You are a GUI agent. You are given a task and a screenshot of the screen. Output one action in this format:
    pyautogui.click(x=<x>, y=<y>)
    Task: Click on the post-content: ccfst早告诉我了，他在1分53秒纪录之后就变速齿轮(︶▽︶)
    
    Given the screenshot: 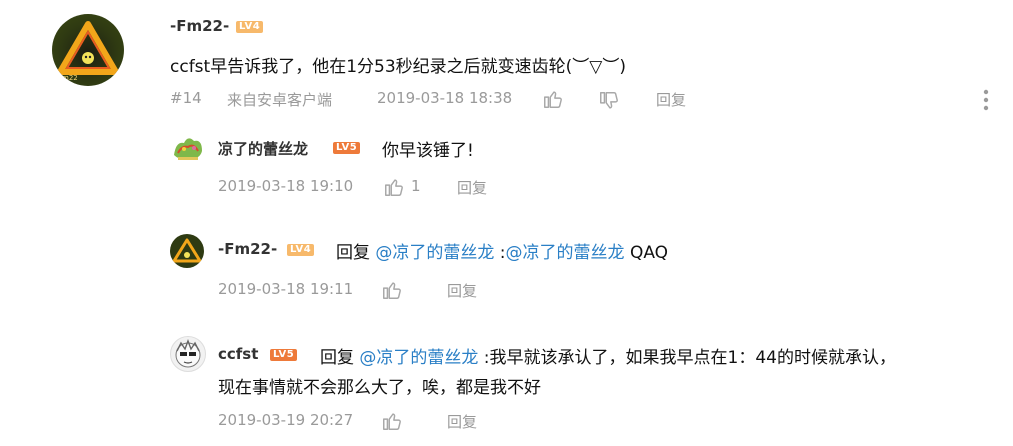 What is the action you would take?
    pyautogui.click(x=398, y=67)
    